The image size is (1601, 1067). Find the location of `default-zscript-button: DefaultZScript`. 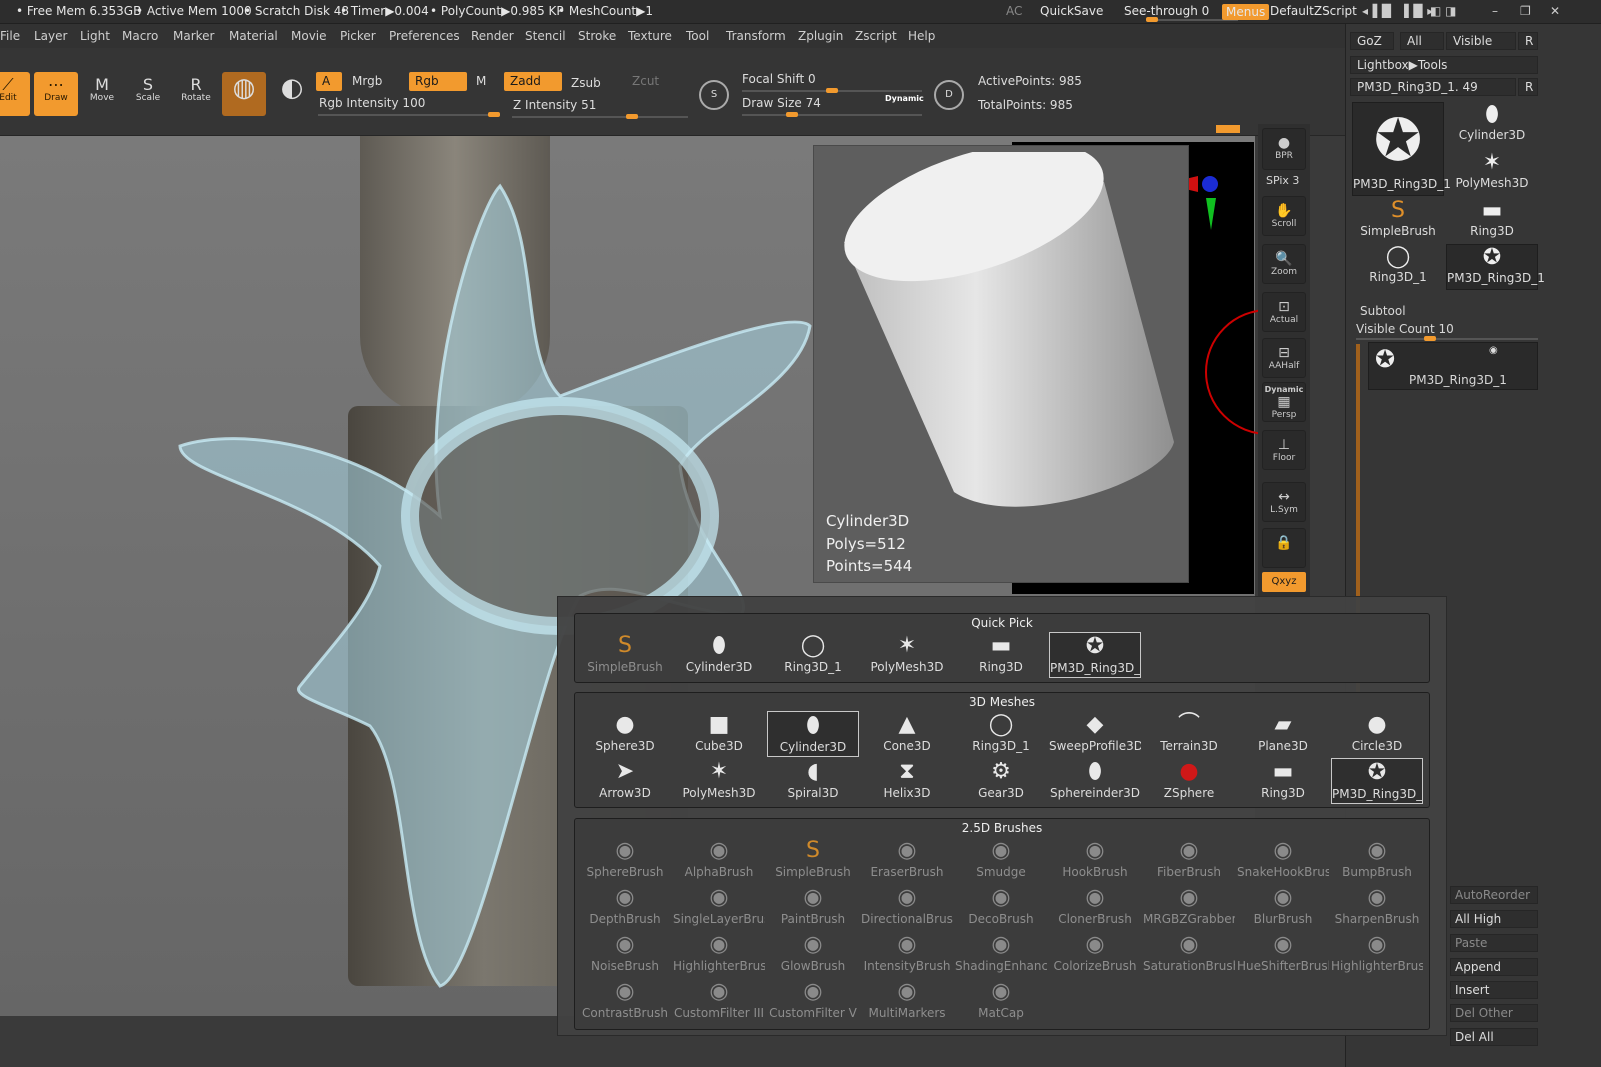

default-zscript-button: DefaultZScript is located at coordinates (1313, 11).